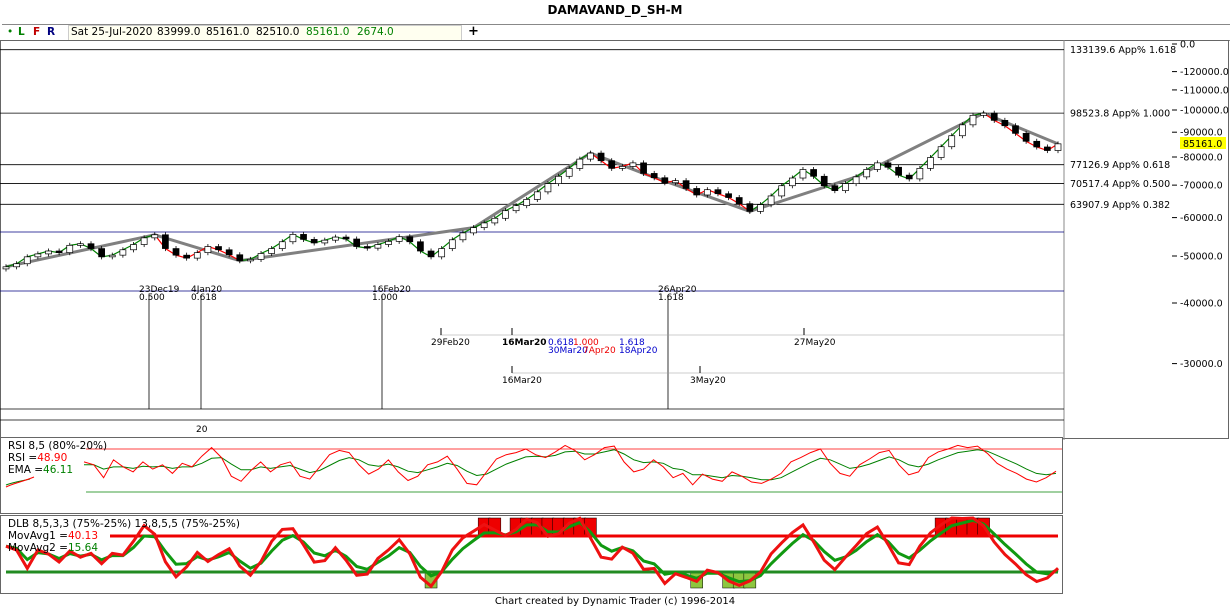 The width and height of the screenshot is (1230, 609). I want to click on r-button: R, so click(51, 32).